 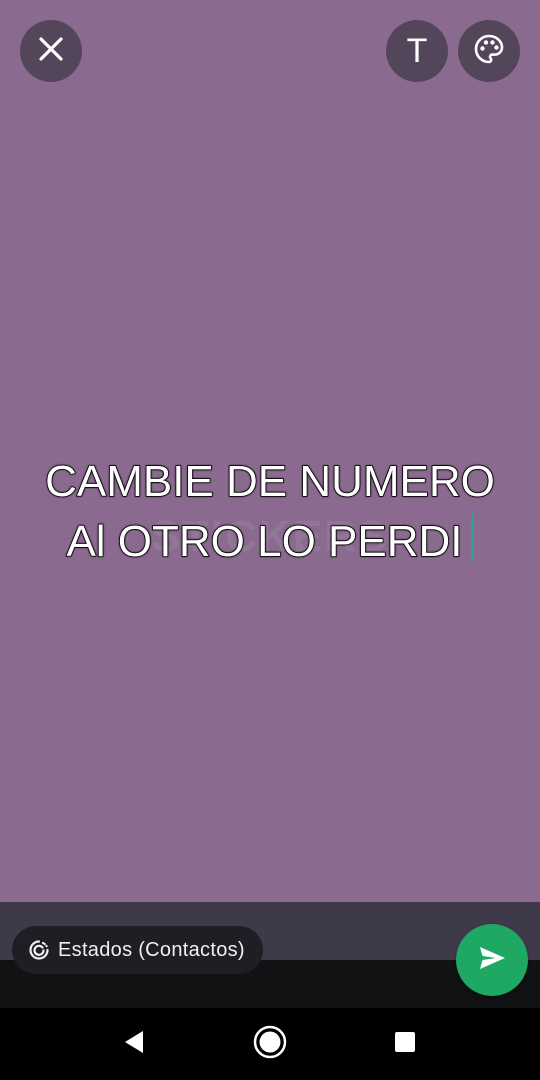 I want to click on home-icon, so click(x=270, y=1044).